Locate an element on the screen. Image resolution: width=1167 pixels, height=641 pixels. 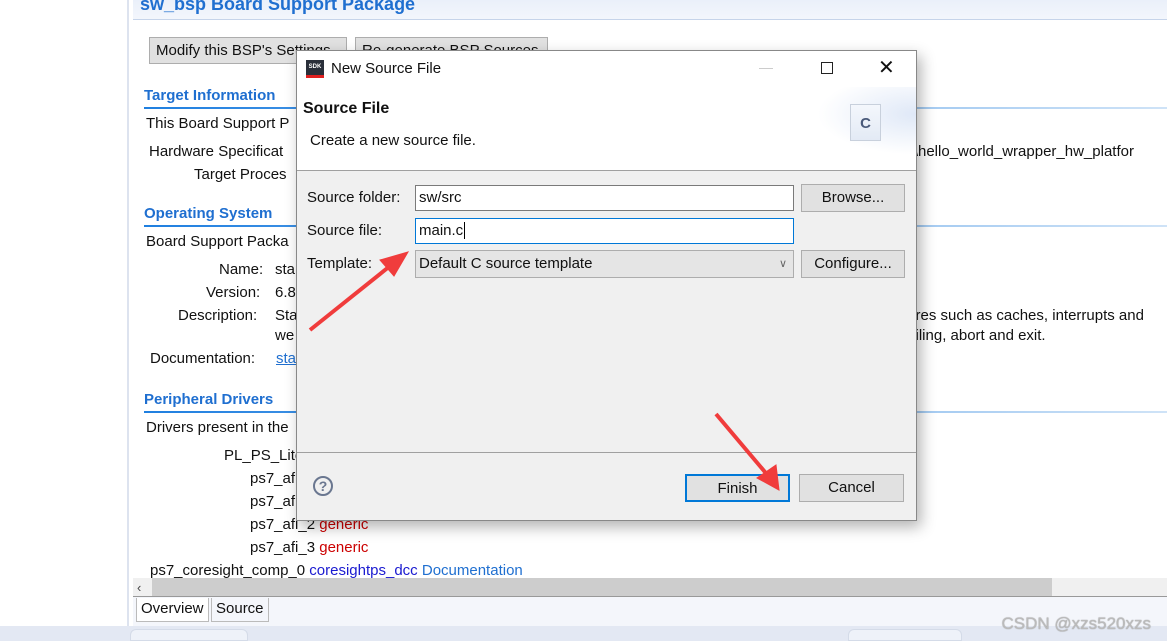
arrow-to-template is located at coordinates (352, 296).